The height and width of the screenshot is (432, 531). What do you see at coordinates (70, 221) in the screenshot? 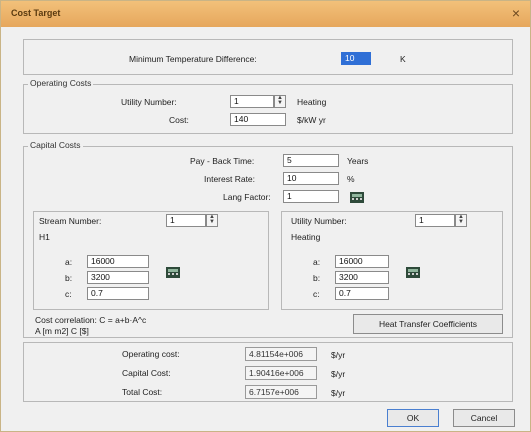
I see `stream-number-label: Stream Number:` at bounding box center [70, 221].